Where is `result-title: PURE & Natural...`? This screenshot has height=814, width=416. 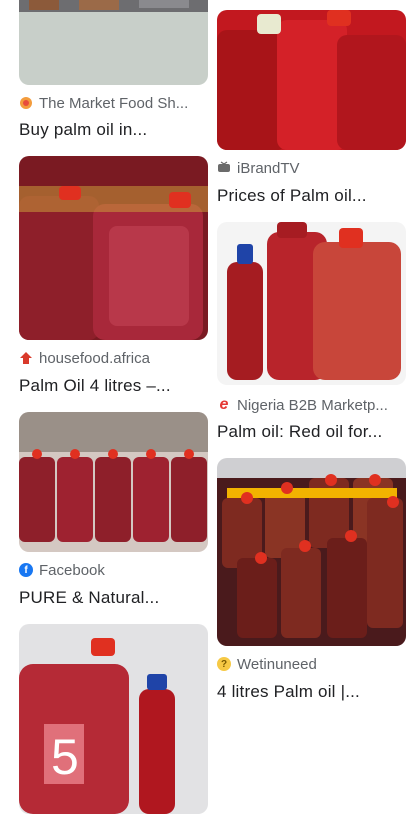 result-title: PURE & Natural... is located at coordinates (113, 598).